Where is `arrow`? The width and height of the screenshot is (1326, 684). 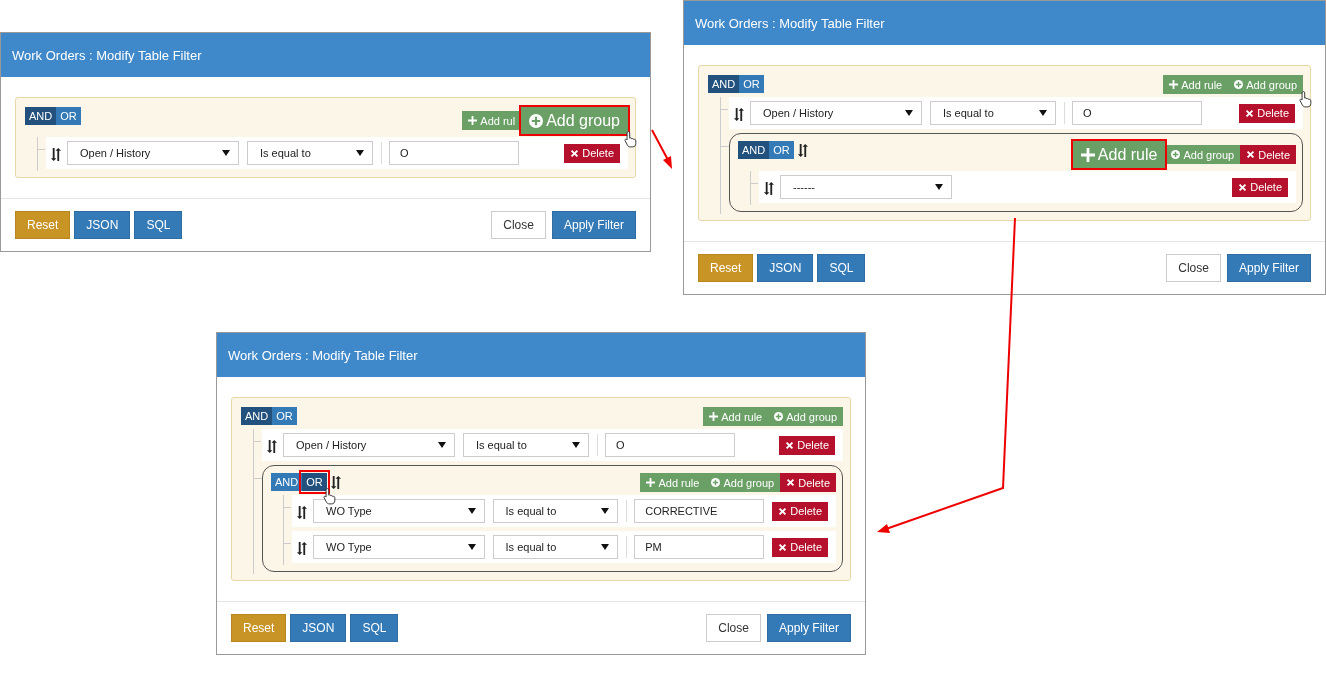
arrow is located at coordinates (661, 149).